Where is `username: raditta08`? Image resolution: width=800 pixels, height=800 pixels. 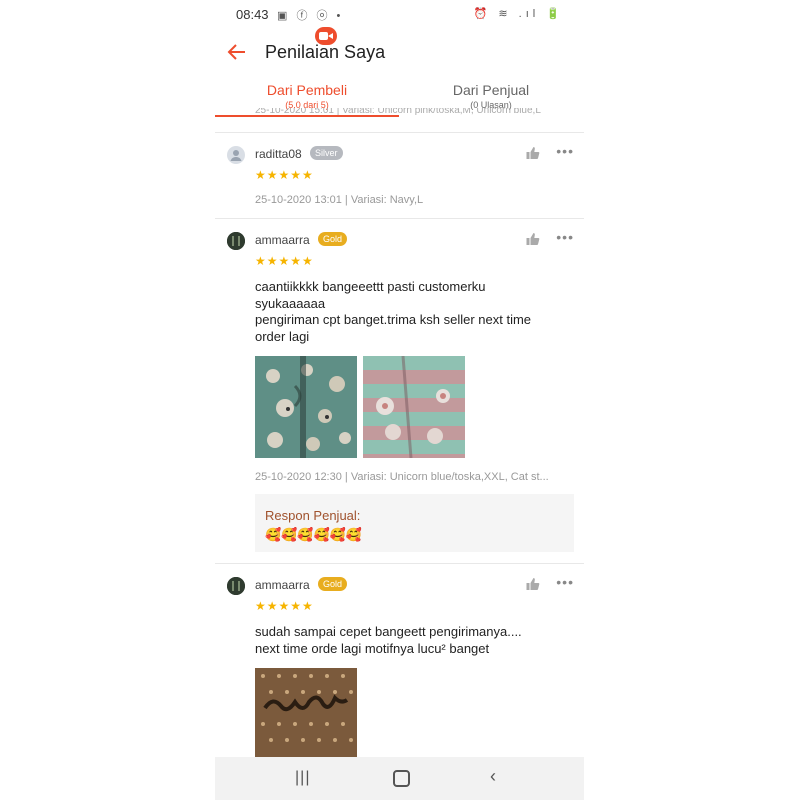
username: raditta08 is located at coordinates (278, 154).